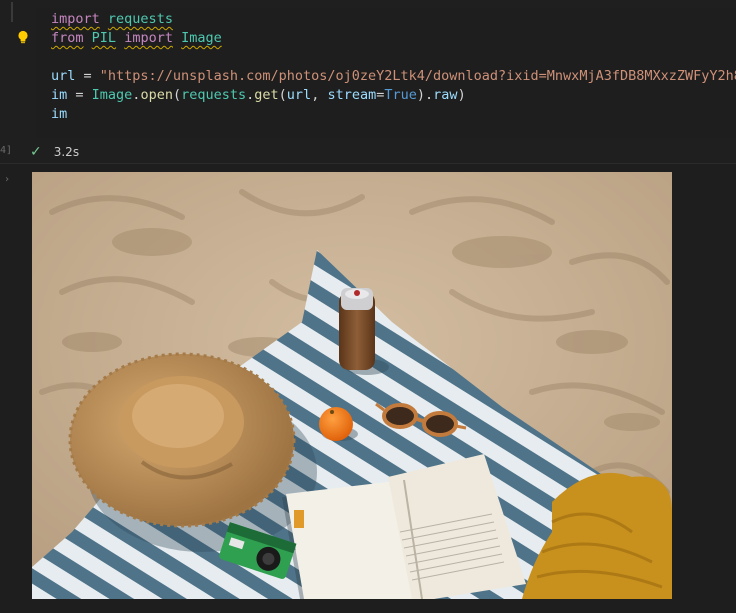 The width and height of the screenshot is (736, 613). Describe the element at coordinates (400, 95) in the screenshot. I see `const-true: True` at that location.